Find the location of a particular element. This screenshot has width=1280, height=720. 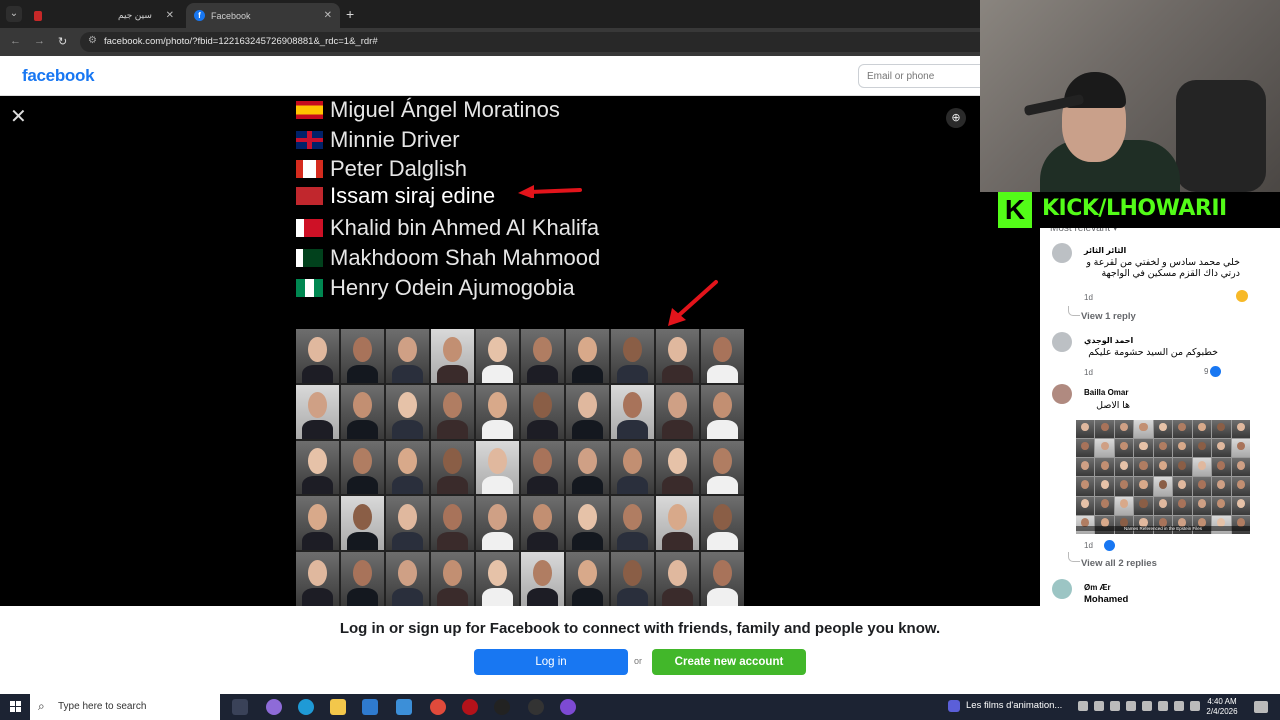

tab-1: سين جيم ✕ is located at coordinates (146, 15).